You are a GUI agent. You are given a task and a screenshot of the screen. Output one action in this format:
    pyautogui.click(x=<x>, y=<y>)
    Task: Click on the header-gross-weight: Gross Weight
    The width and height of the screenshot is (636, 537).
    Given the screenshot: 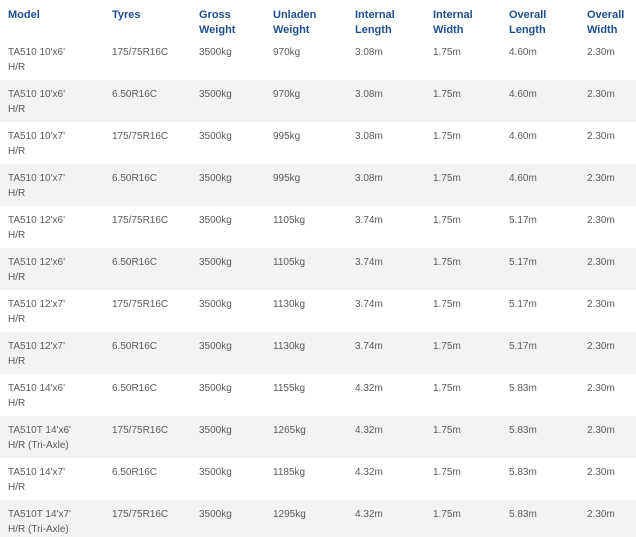 What is the action you would take?
    pyautogui.click(x=228, y=19)
    